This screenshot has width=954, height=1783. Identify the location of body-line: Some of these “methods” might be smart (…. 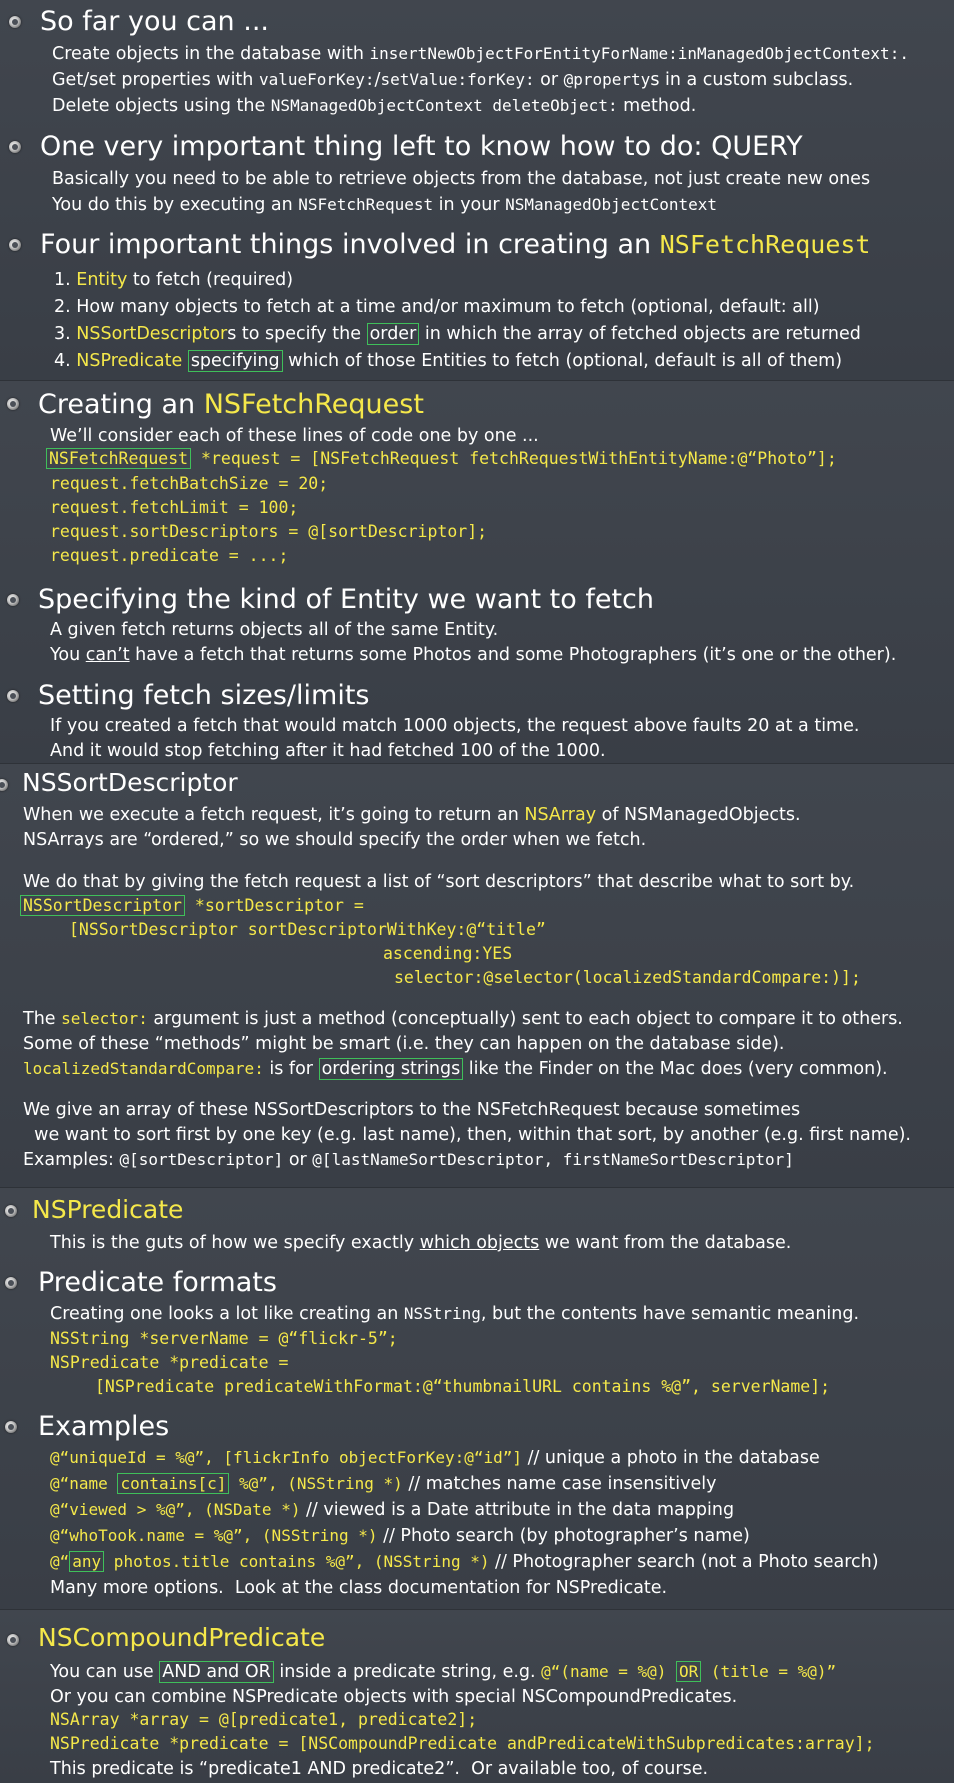
(404, 1044).